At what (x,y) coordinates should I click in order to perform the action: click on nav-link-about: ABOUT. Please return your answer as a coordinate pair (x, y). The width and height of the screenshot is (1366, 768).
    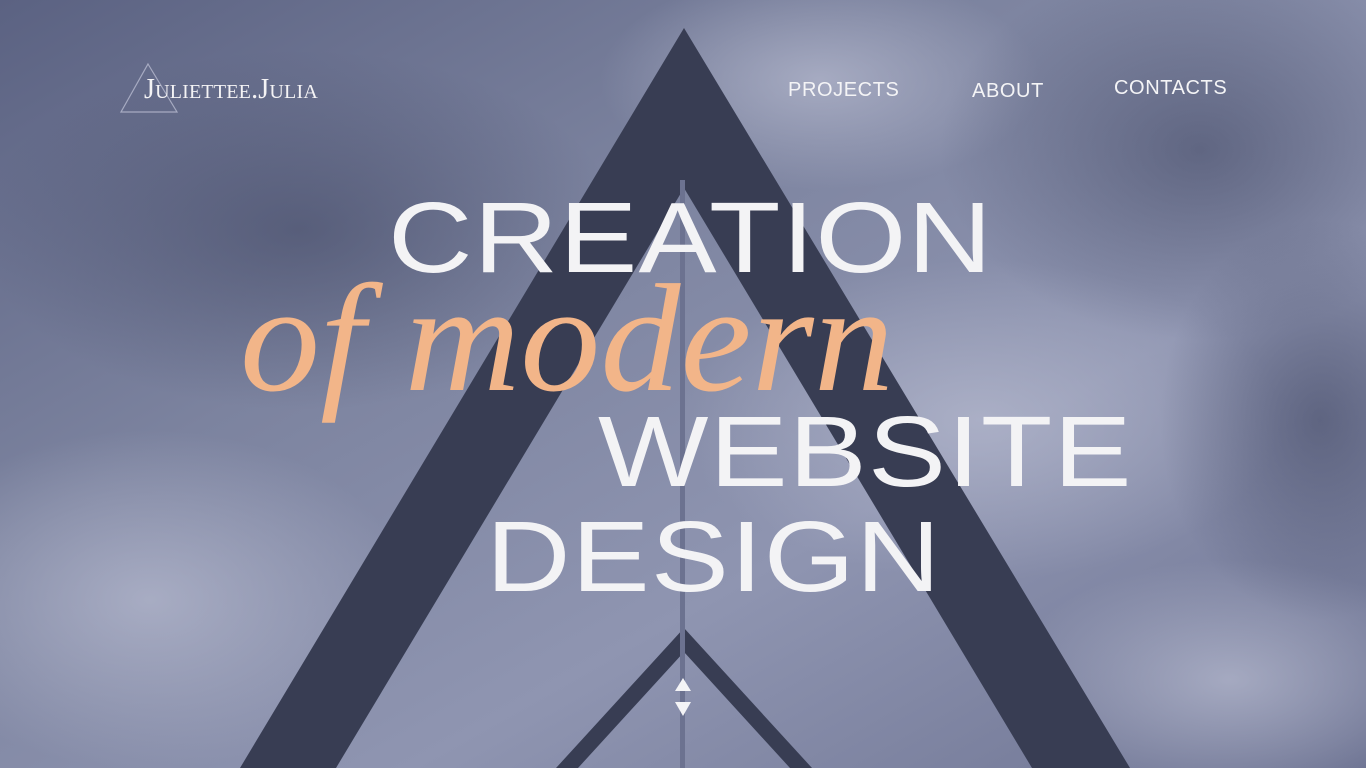
    Looking at the image, I should click on (1008, 91).